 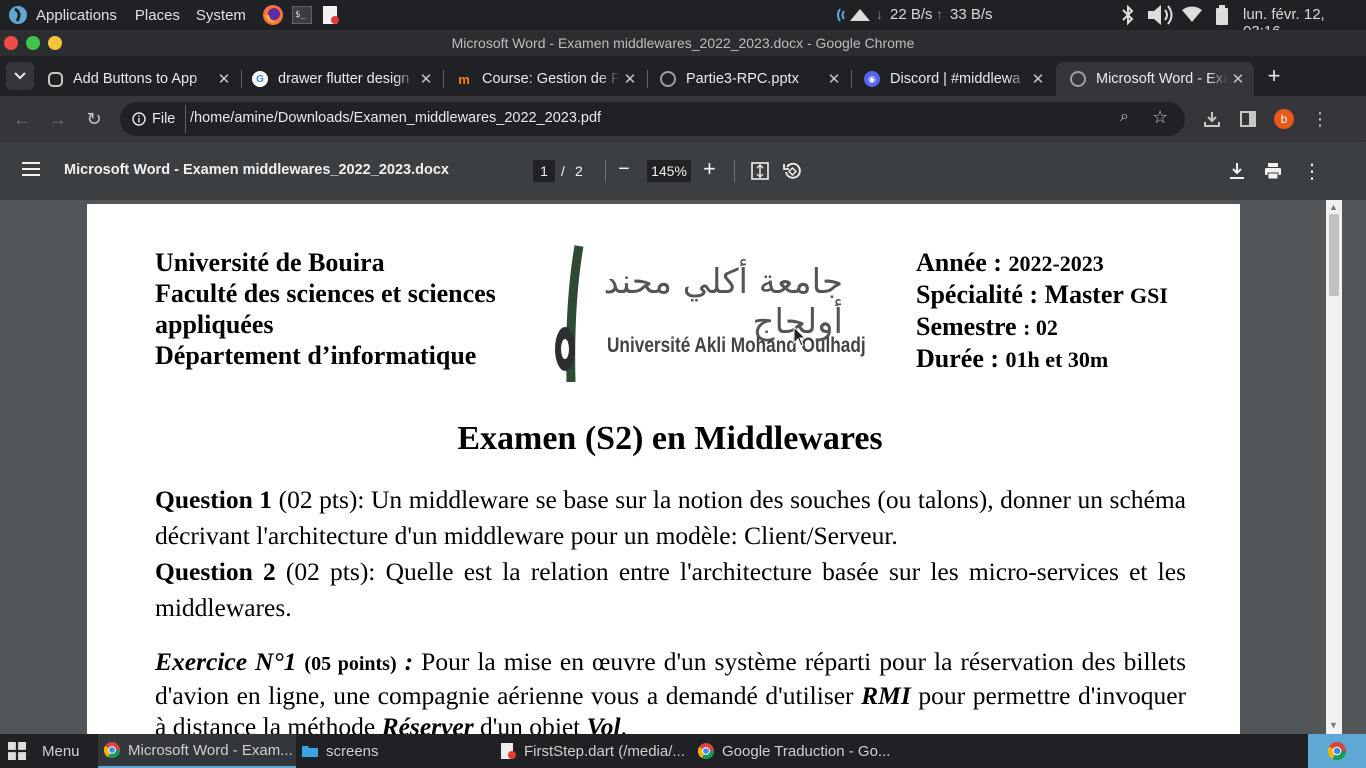 I want to click on minimize-window-button, so click(x=33, y=43).